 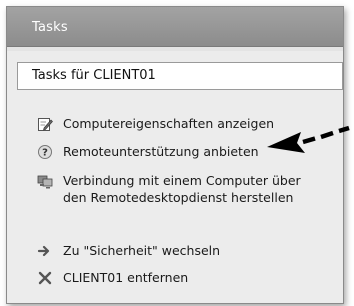 What do you see at coordinates (142, 250) in the screenshot?
I see `task-label: Zu "Sicherheit" wechseln` at bounding box center [142, 250].